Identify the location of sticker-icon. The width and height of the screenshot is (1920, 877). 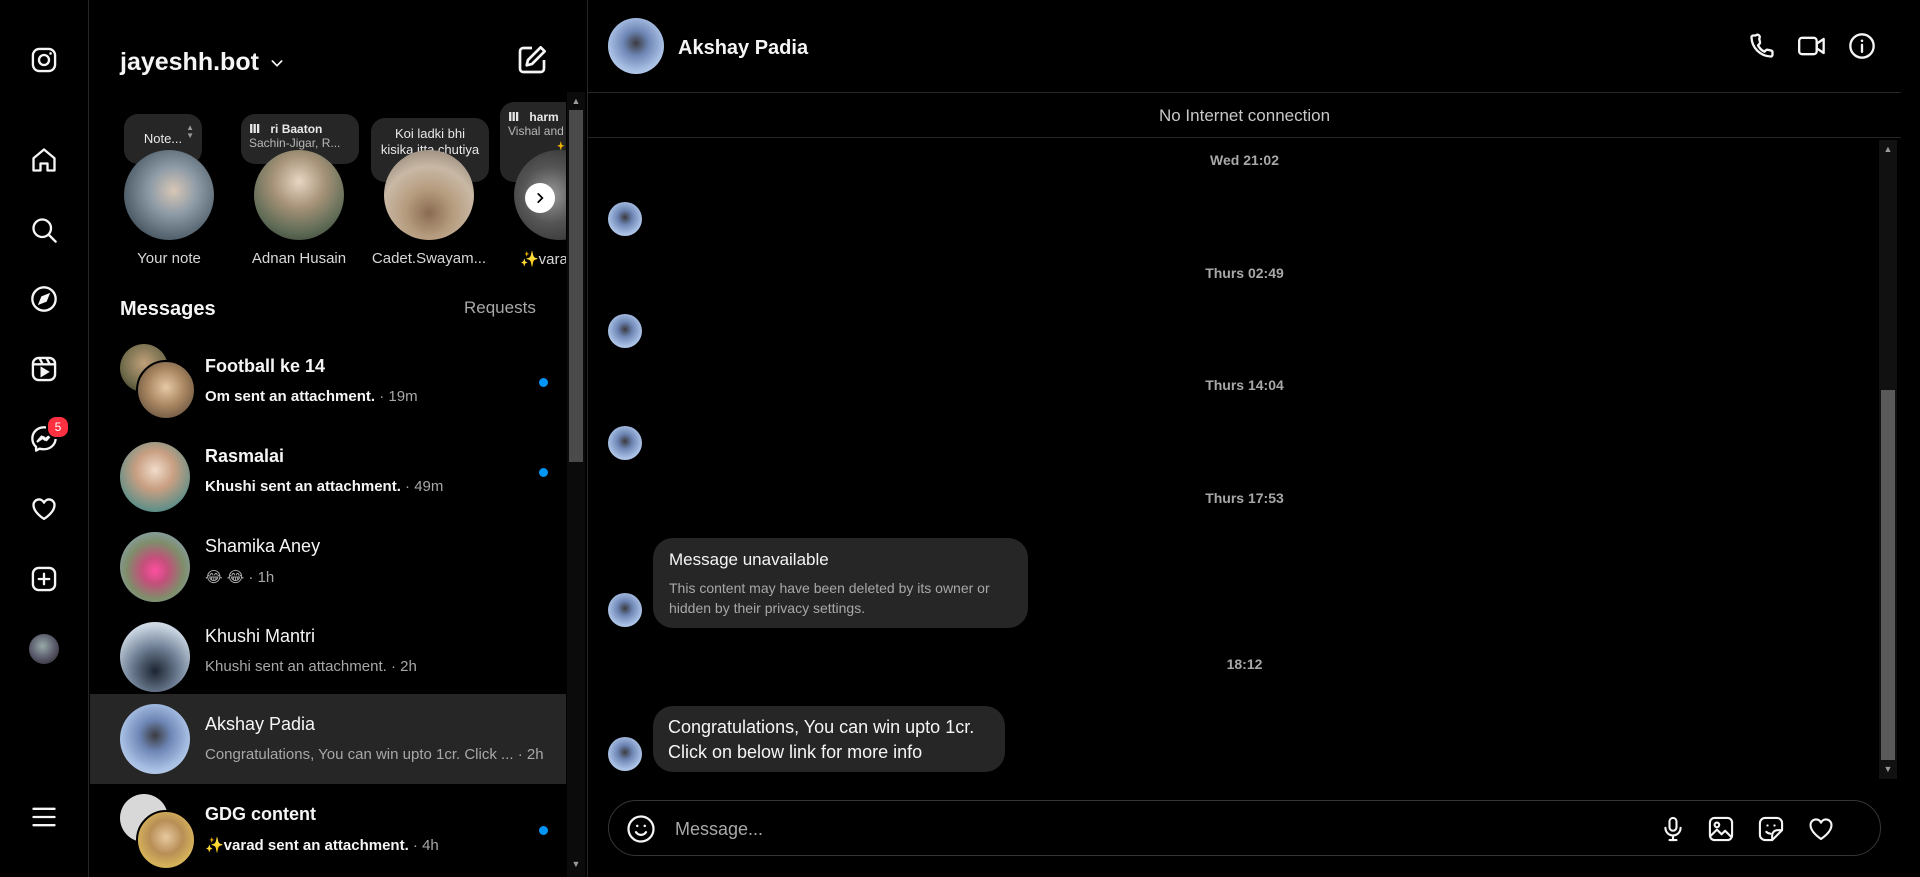
(1771, 829).